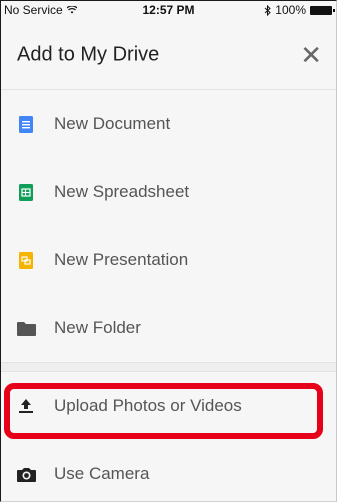 The width and height of the screenshot is (337, 502). Describe the element at coordinates (26, 328) in the screenshot. I see `folder-icon` at that location.